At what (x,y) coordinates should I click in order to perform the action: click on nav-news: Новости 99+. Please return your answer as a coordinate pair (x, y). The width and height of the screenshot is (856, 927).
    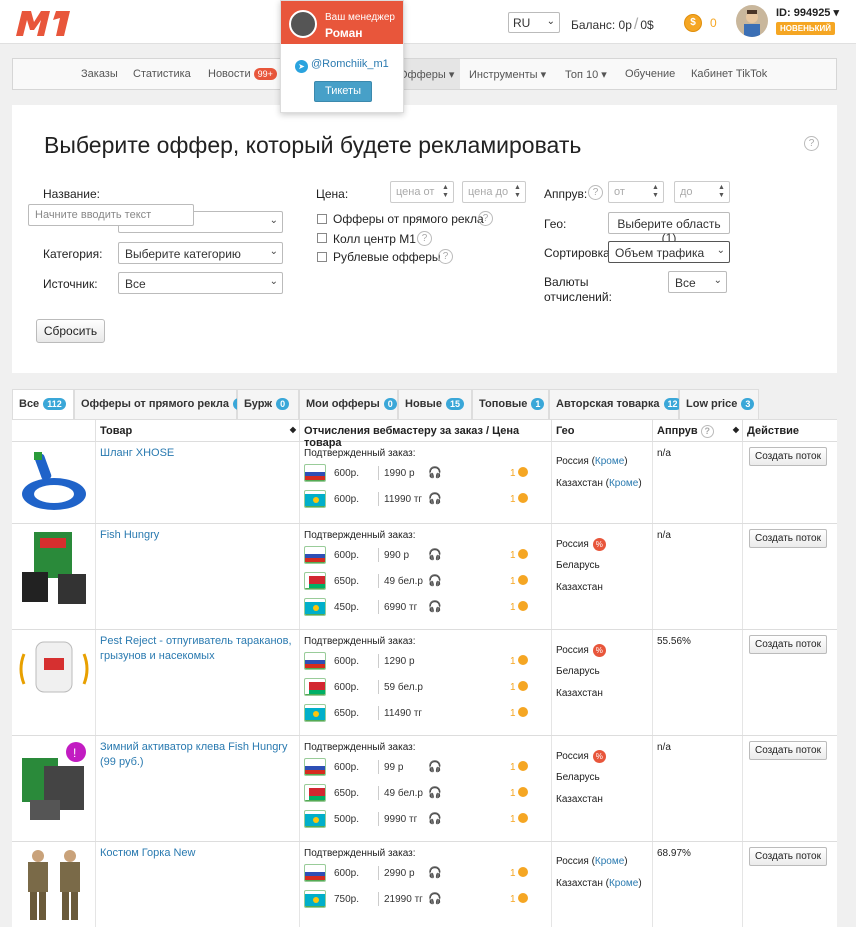
    Looking at the image, I should click on (242, 74).